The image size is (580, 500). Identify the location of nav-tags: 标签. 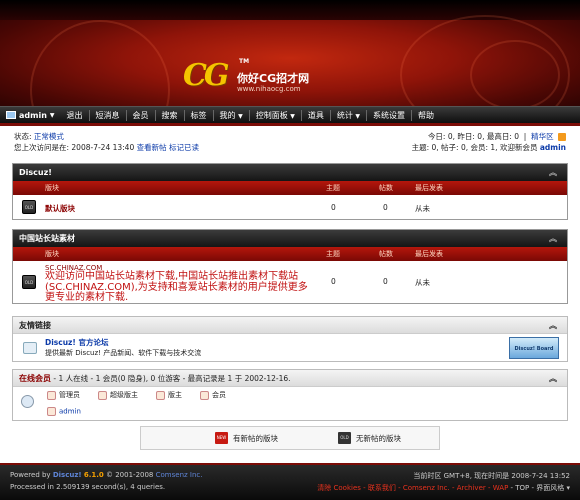
(199, 115).